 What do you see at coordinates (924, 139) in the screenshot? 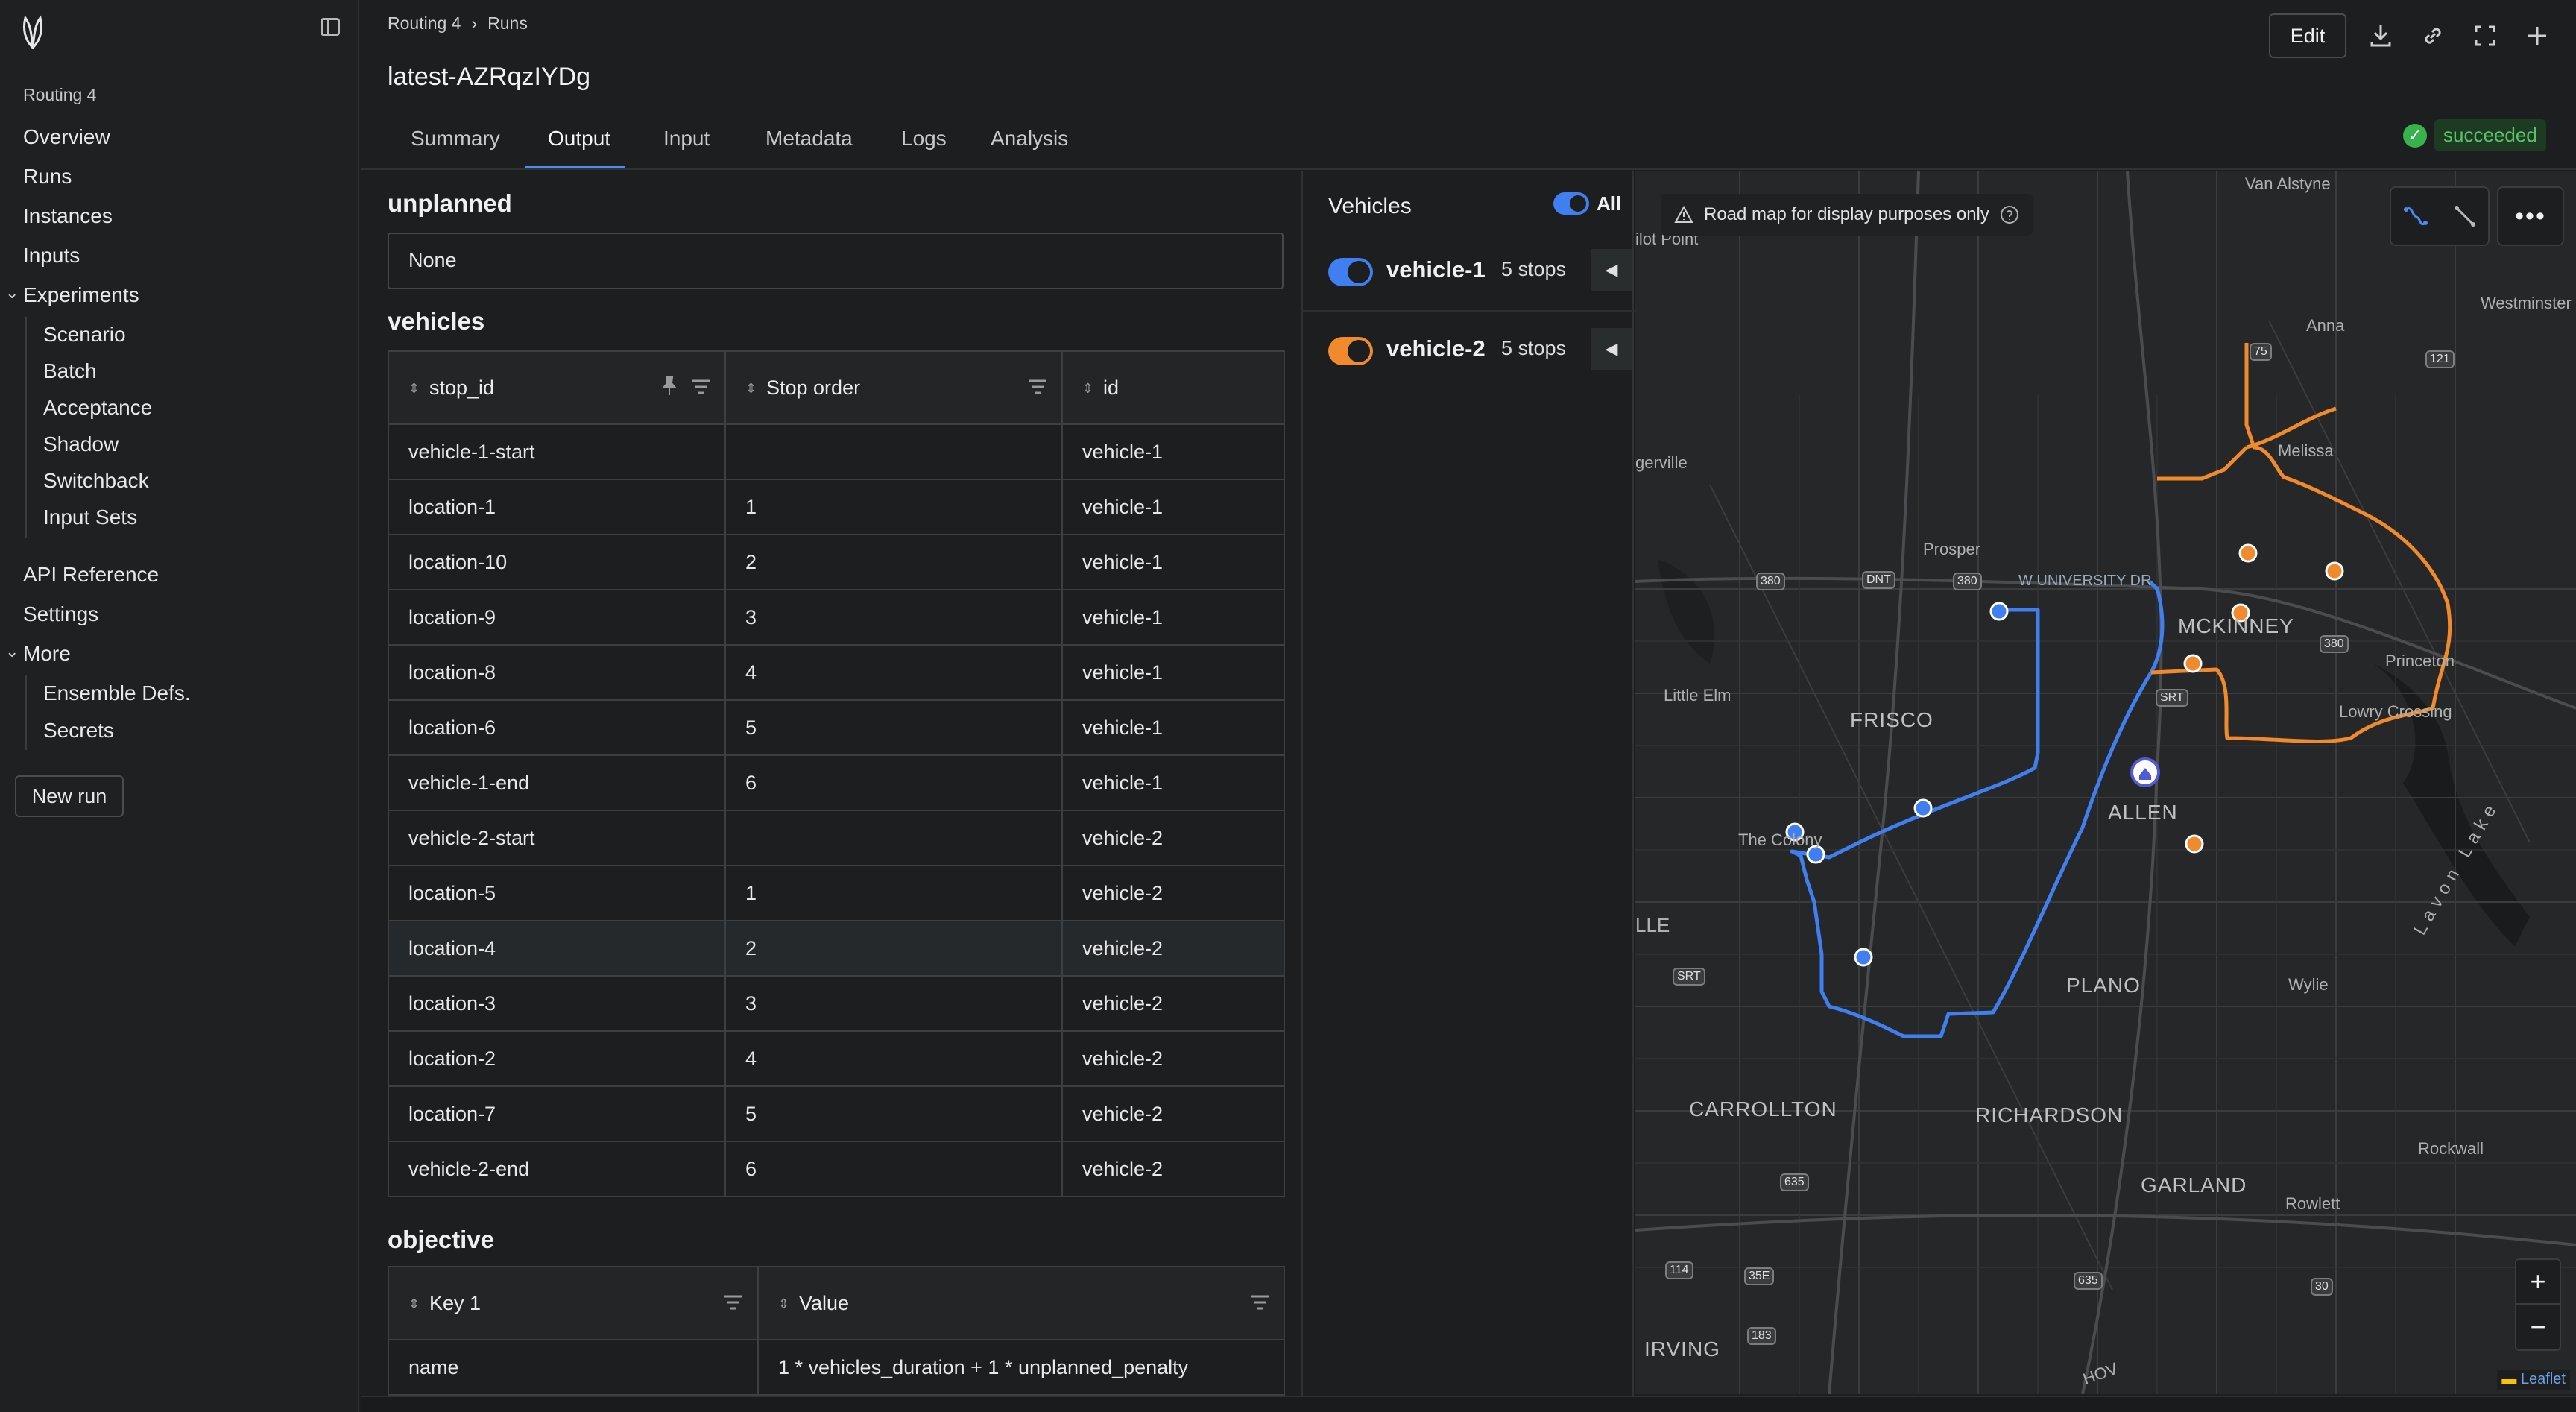
I see `tab-logs: Logs` at bounding box center [924, 139].